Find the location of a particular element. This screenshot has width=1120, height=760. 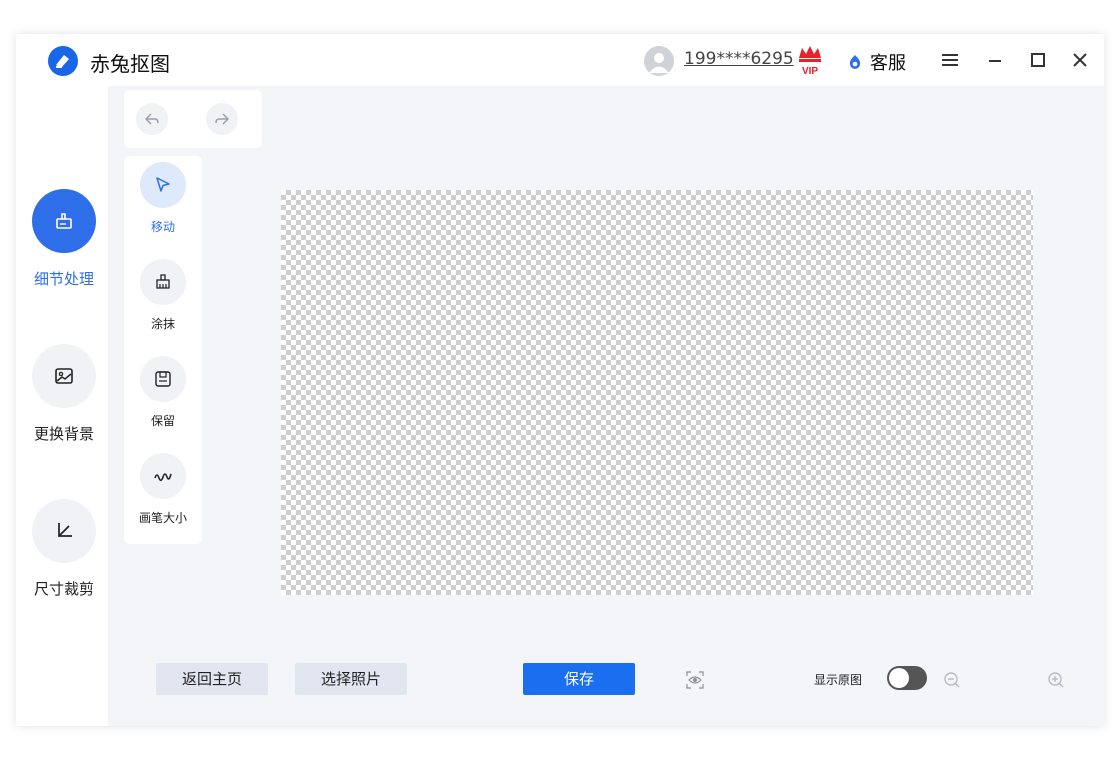

minimize-icon is located at coordinates (995, 60).